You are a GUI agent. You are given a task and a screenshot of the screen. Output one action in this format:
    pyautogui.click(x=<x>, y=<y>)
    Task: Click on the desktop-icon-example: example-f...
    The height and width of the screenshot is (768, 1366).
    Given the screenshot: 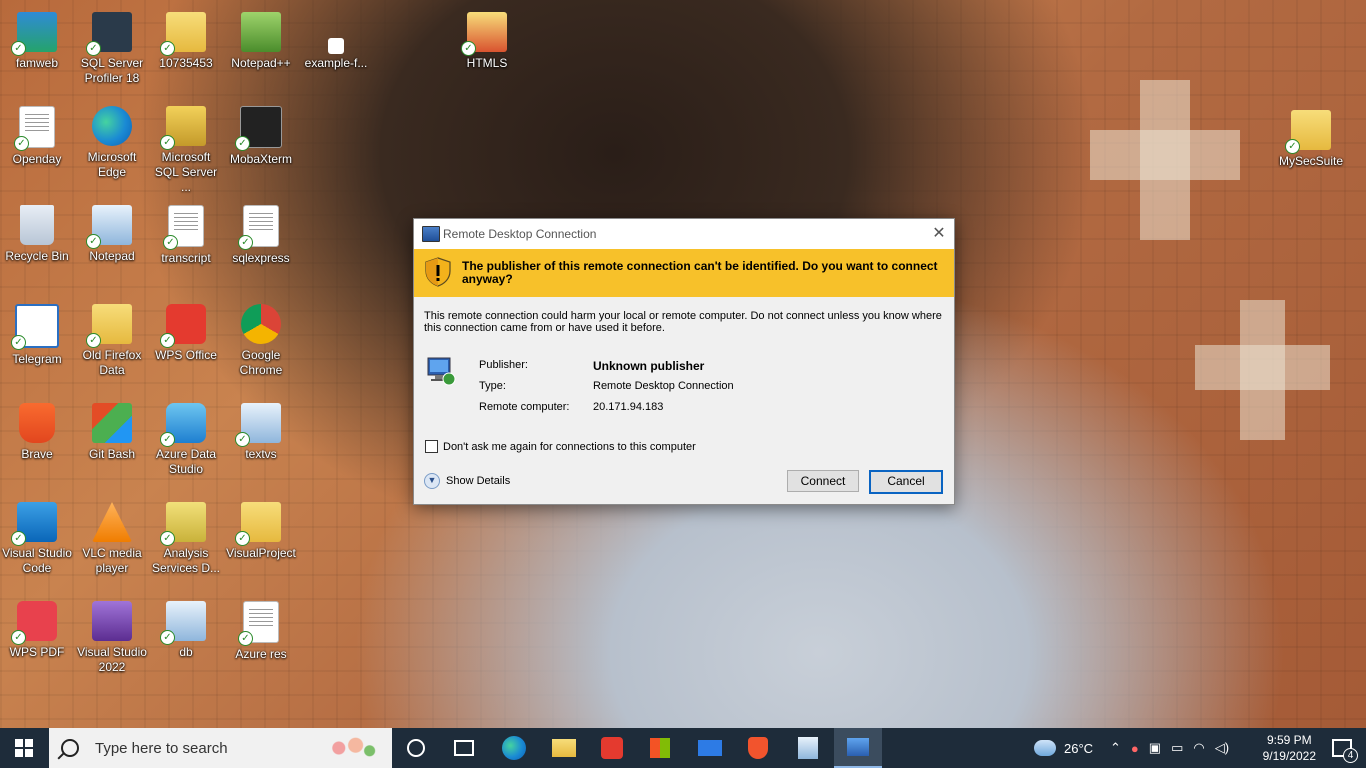 What is the action you would take?
    pyautogui.click(x=336, y=41)
    